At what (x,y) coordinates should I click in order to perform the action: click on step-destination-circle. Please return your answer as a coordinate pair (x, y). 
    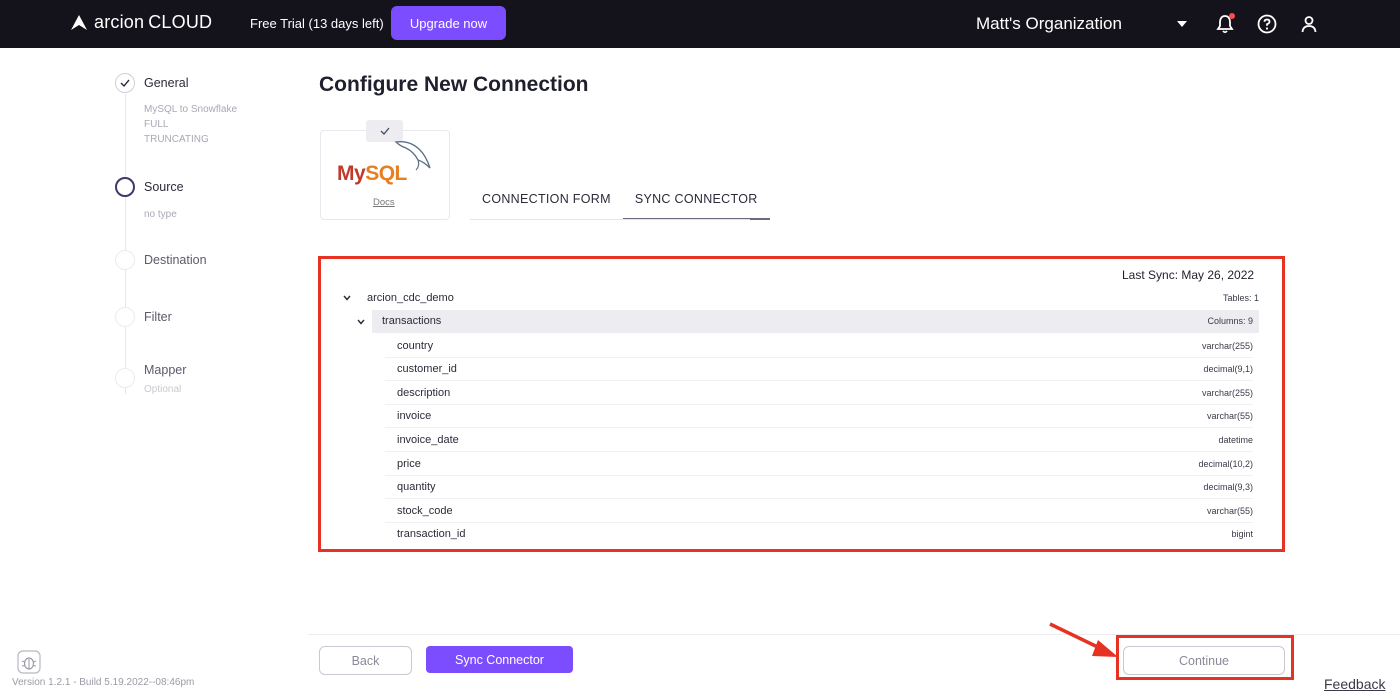
    Looking at the image, I should click on (125, 260).